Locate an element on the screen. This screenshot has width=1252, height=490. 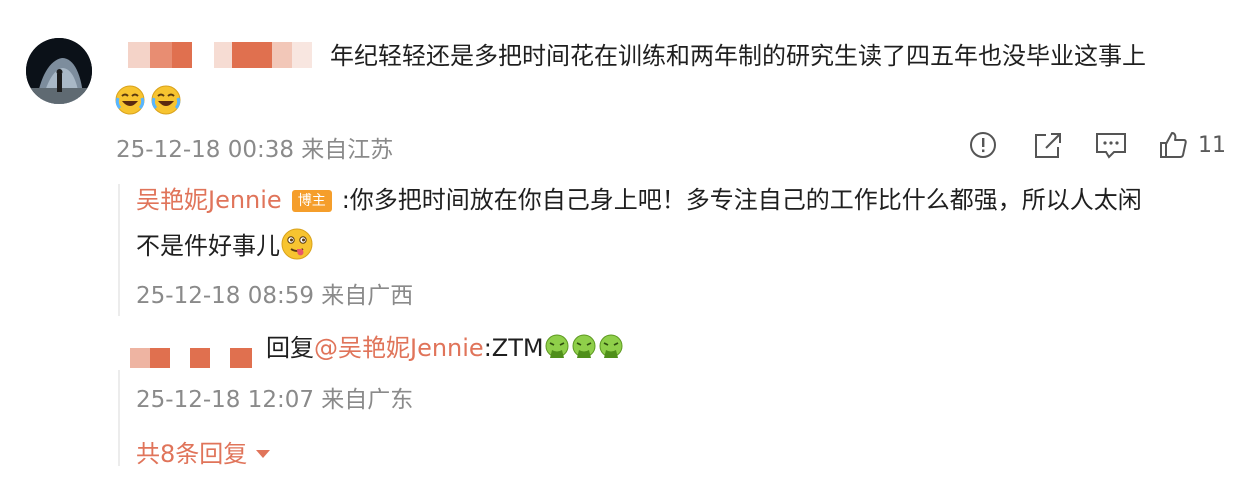
like-count: 11 is located at coordinates (1212, 145).